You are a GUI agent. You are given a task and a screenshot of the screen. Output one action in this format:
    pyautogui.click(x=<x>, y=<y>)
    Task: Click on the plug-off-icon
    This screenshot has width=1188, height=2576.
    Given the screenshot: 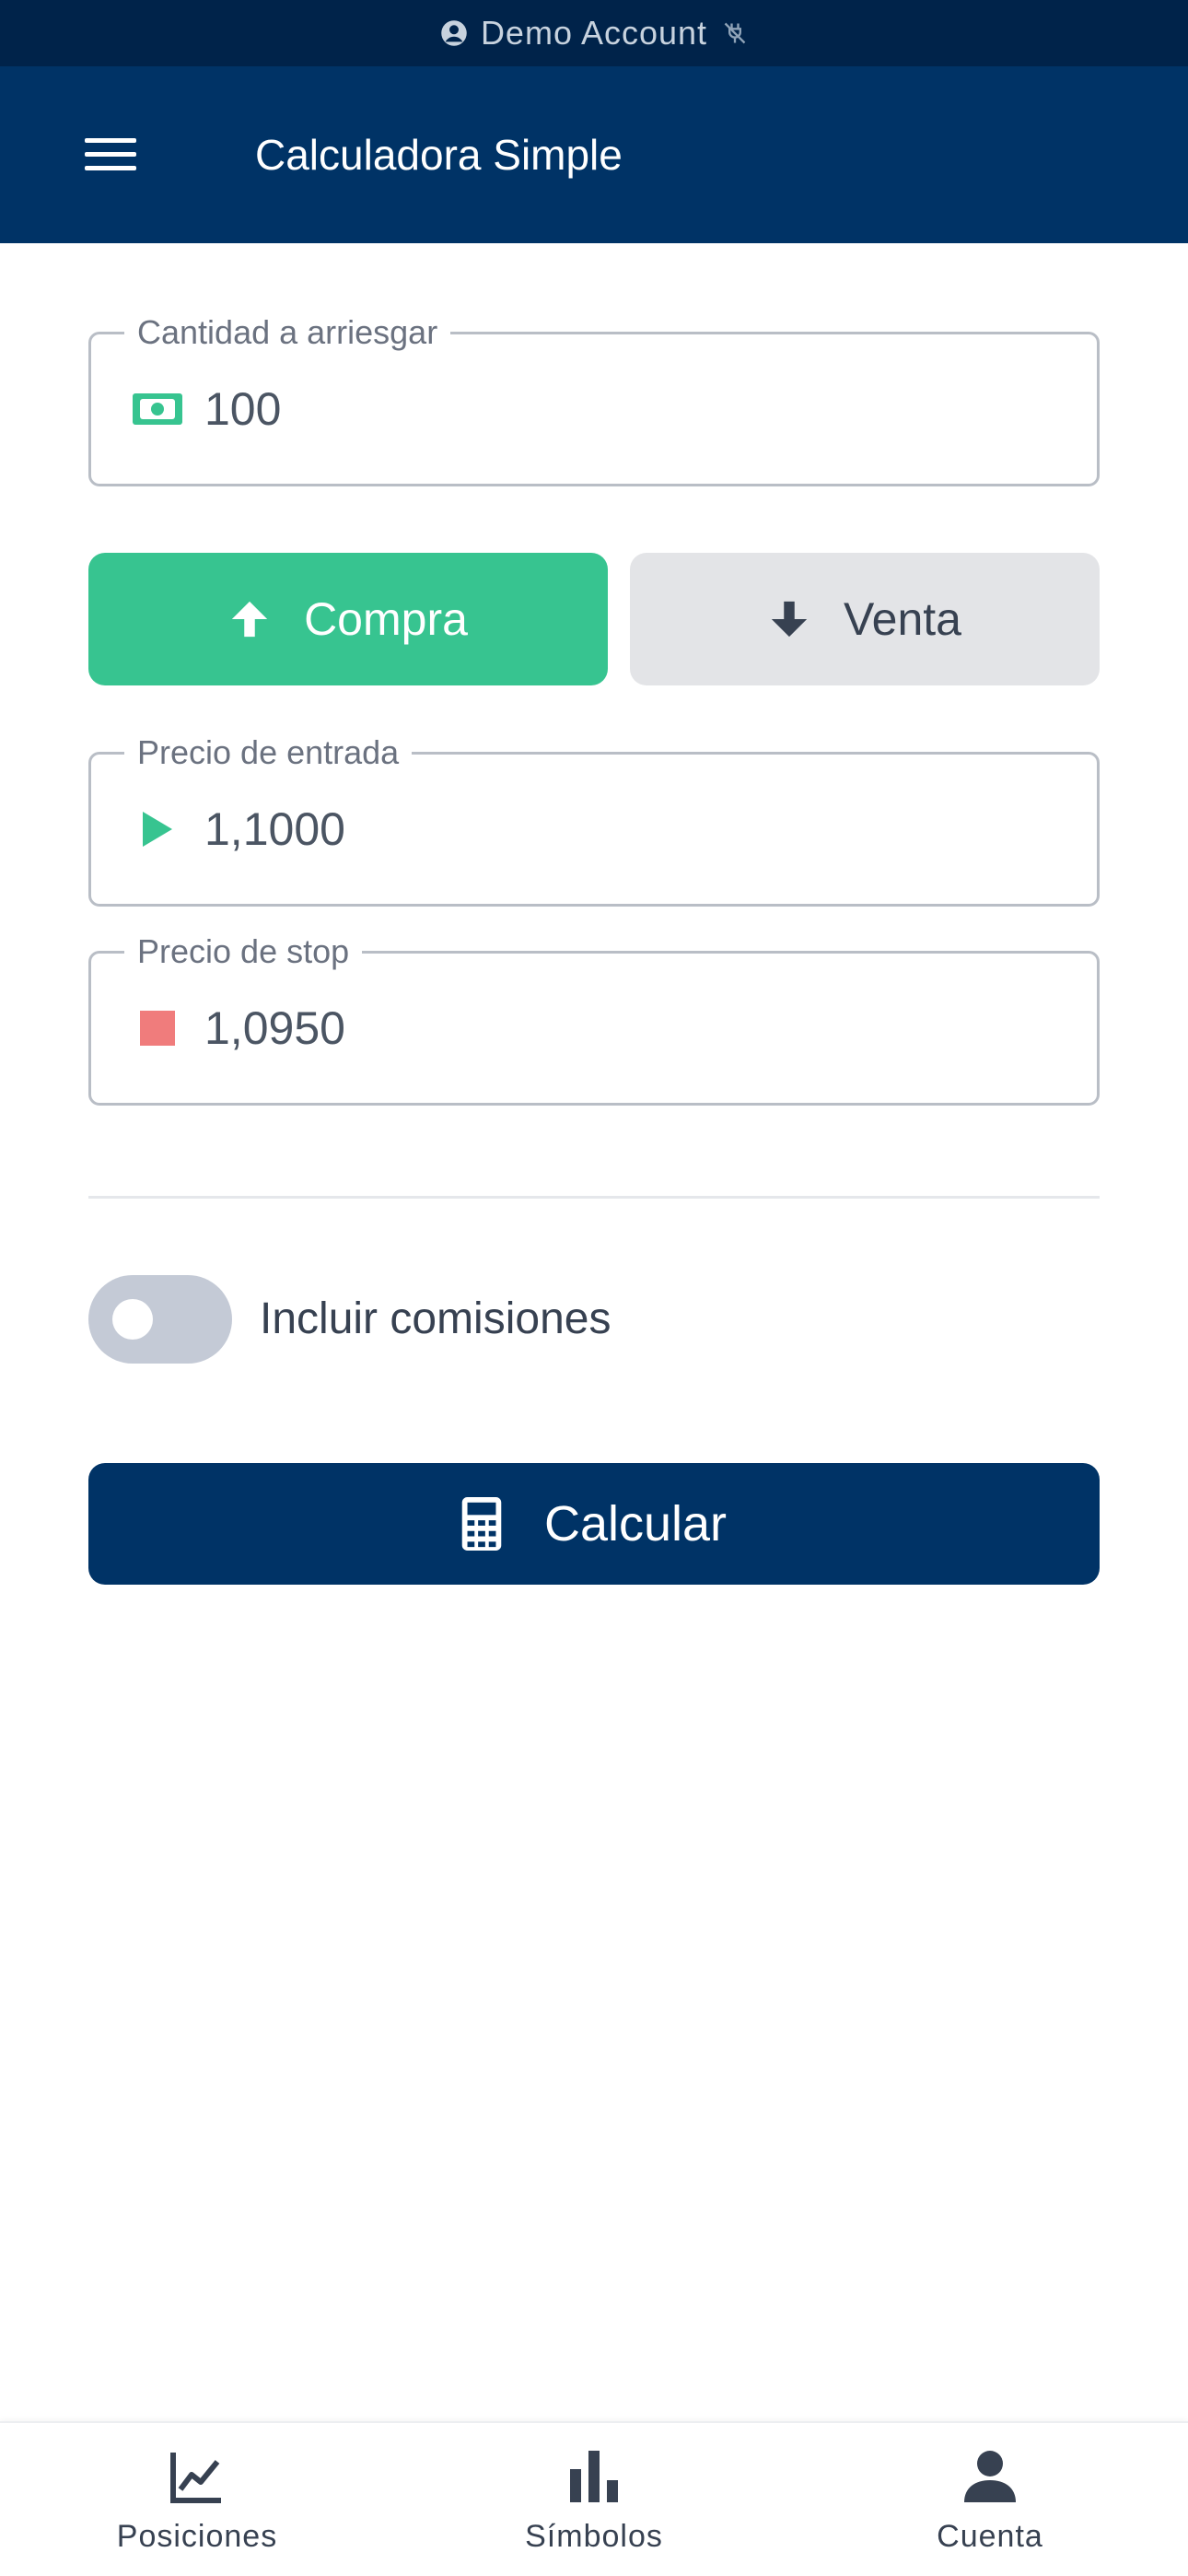 What is the action you would take?
    pyautogui.click(x=735, y=33)
    